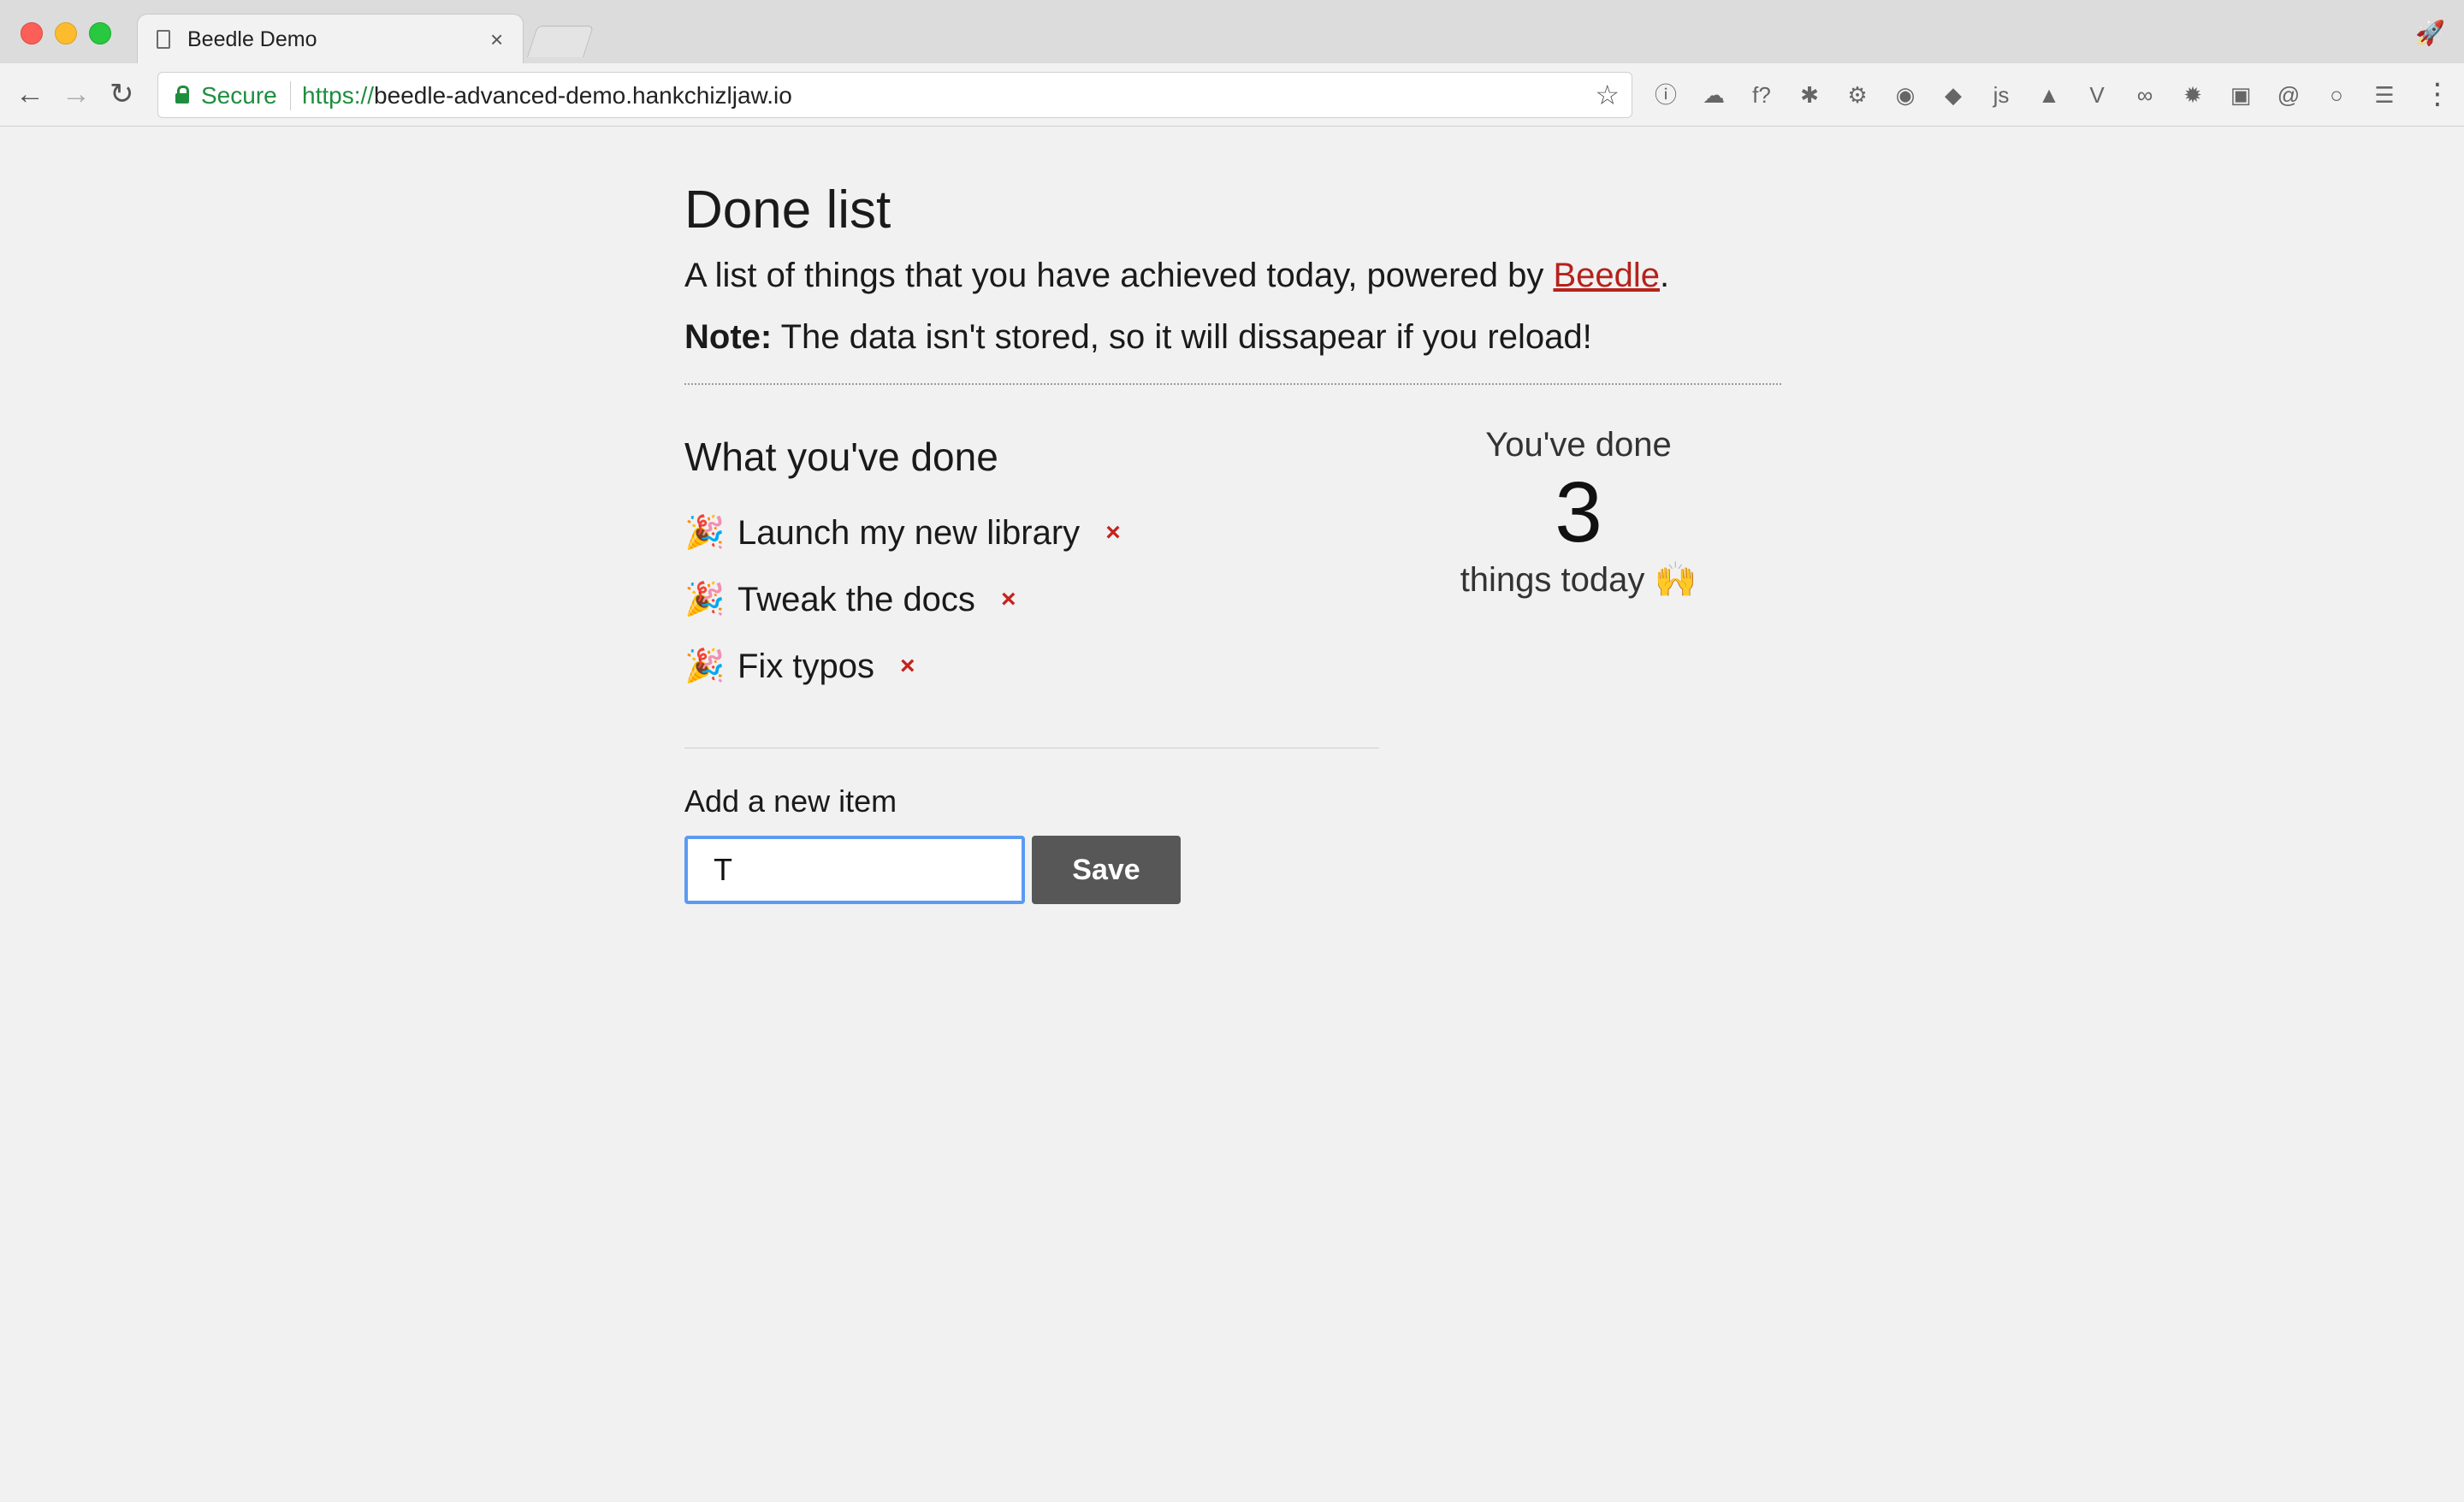  Describe the element at coordinates (787, 209) in the screenshot. I see `page-title: Done list` at that location.